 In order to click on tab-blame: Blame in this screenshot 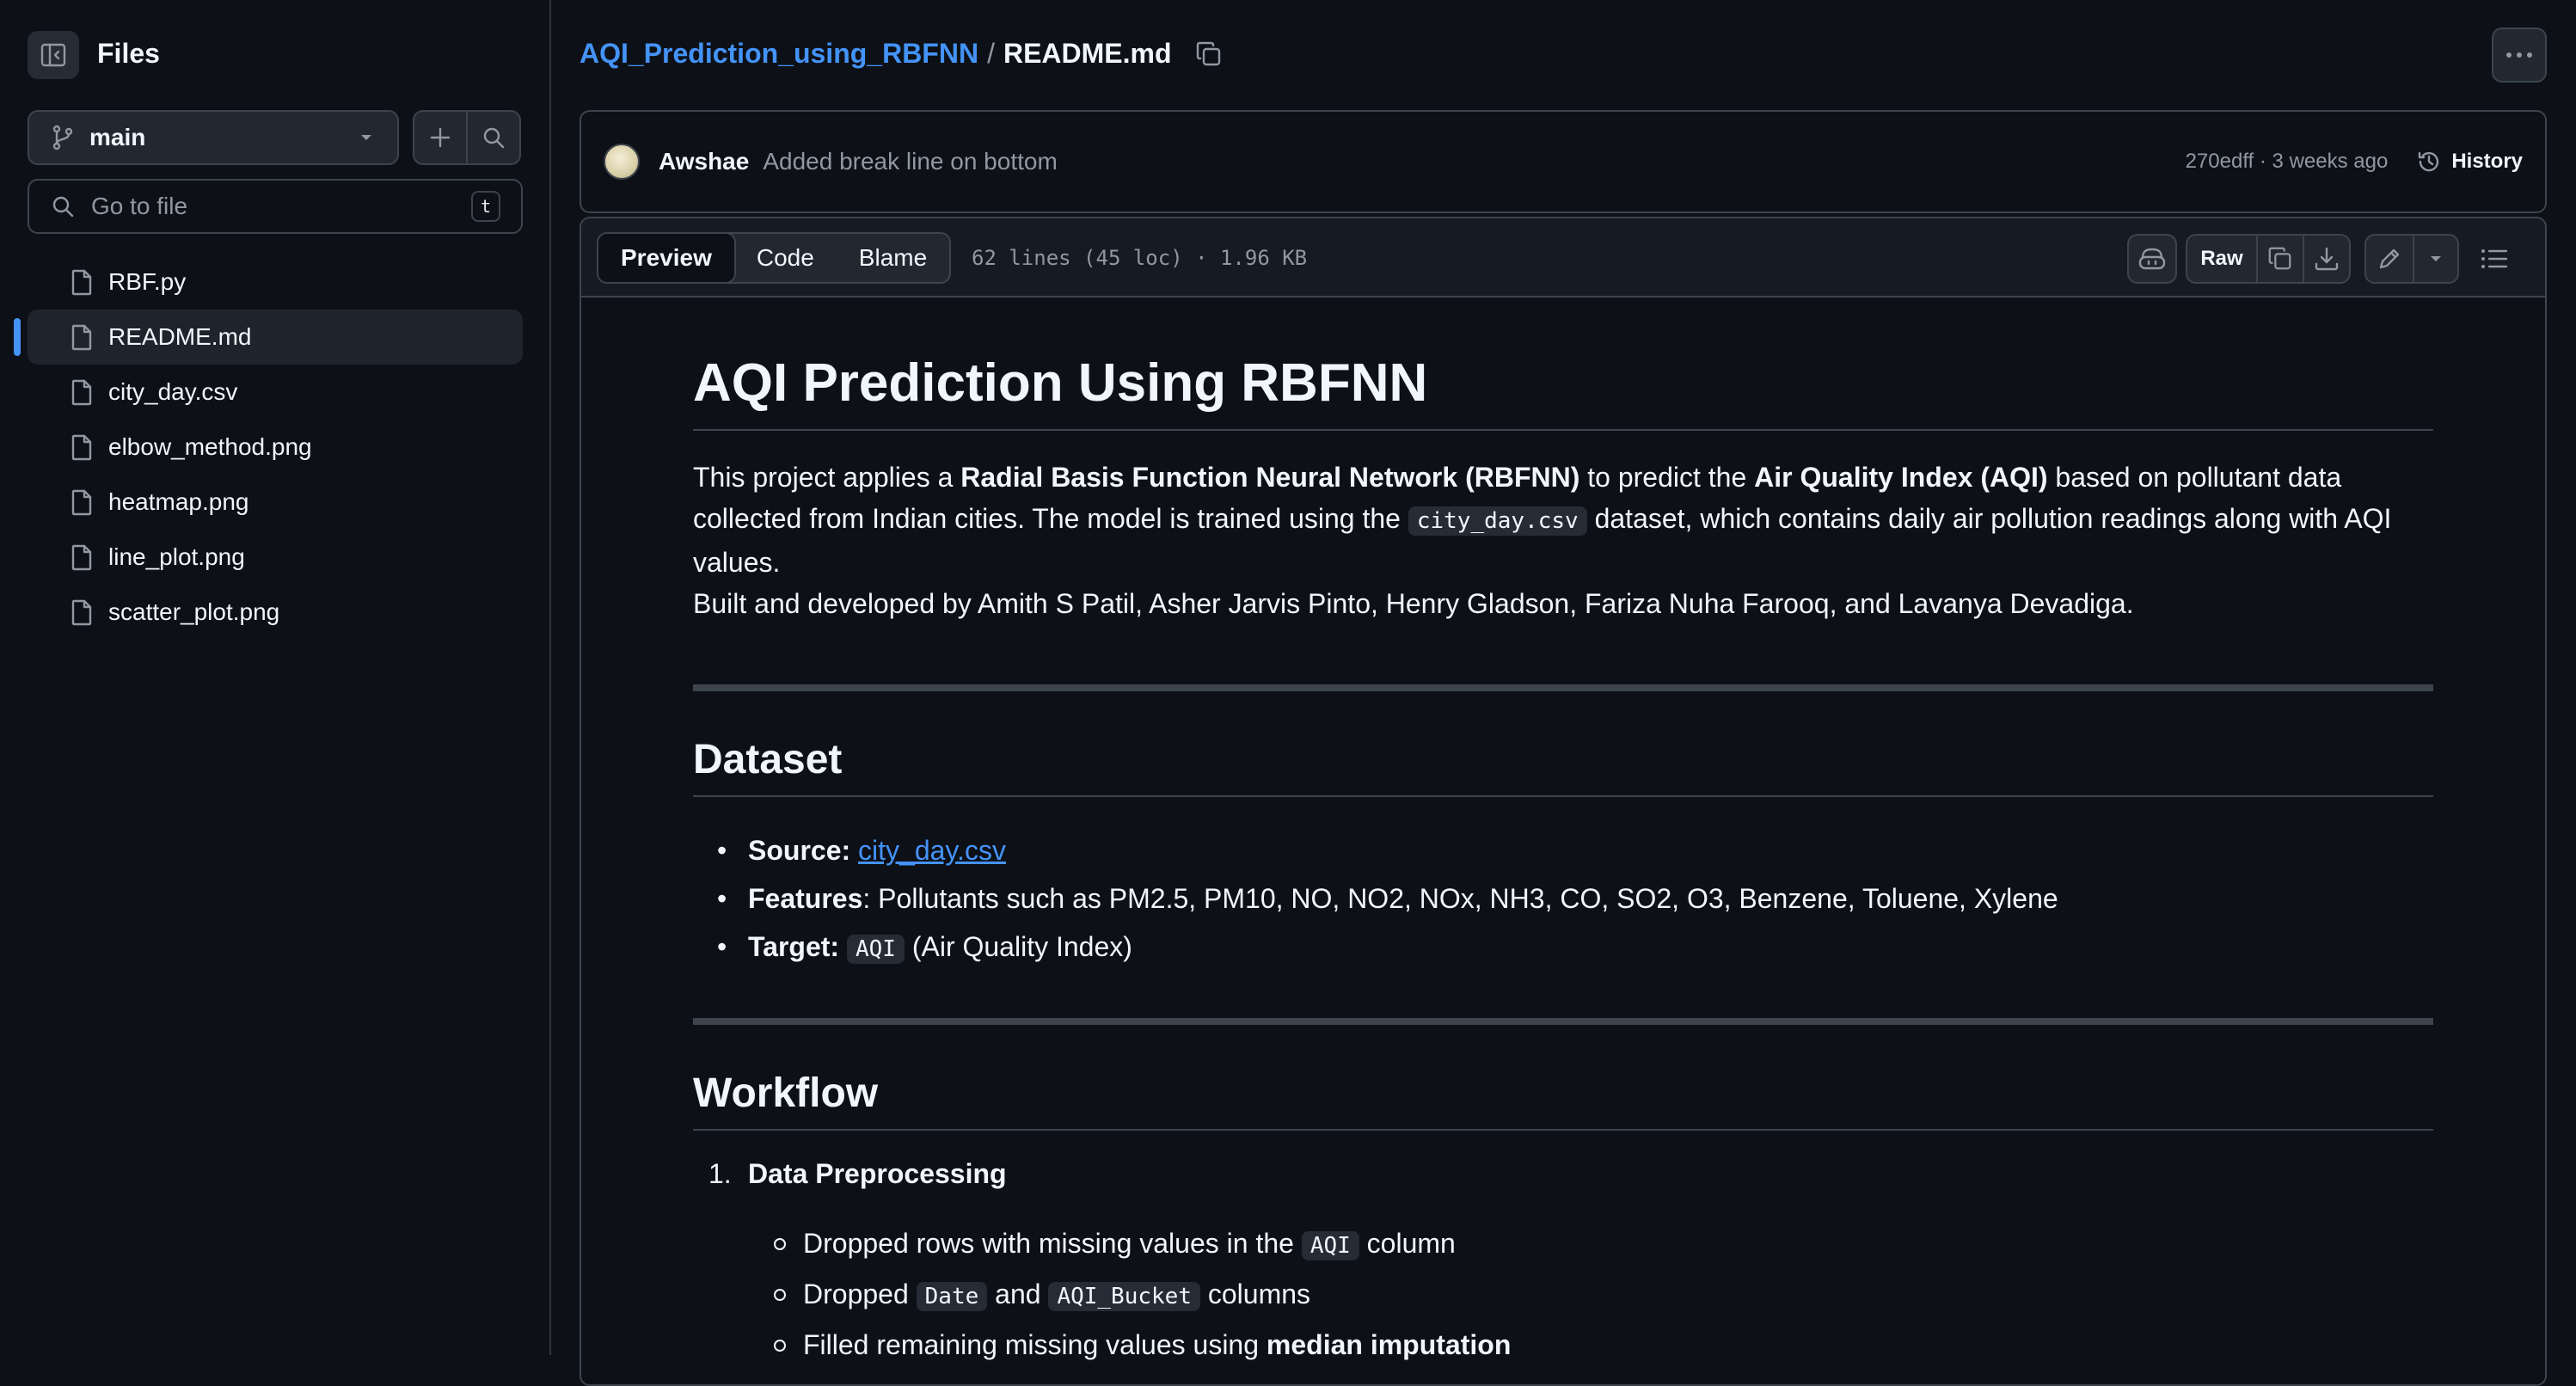, I will do `click(893, 258)`.